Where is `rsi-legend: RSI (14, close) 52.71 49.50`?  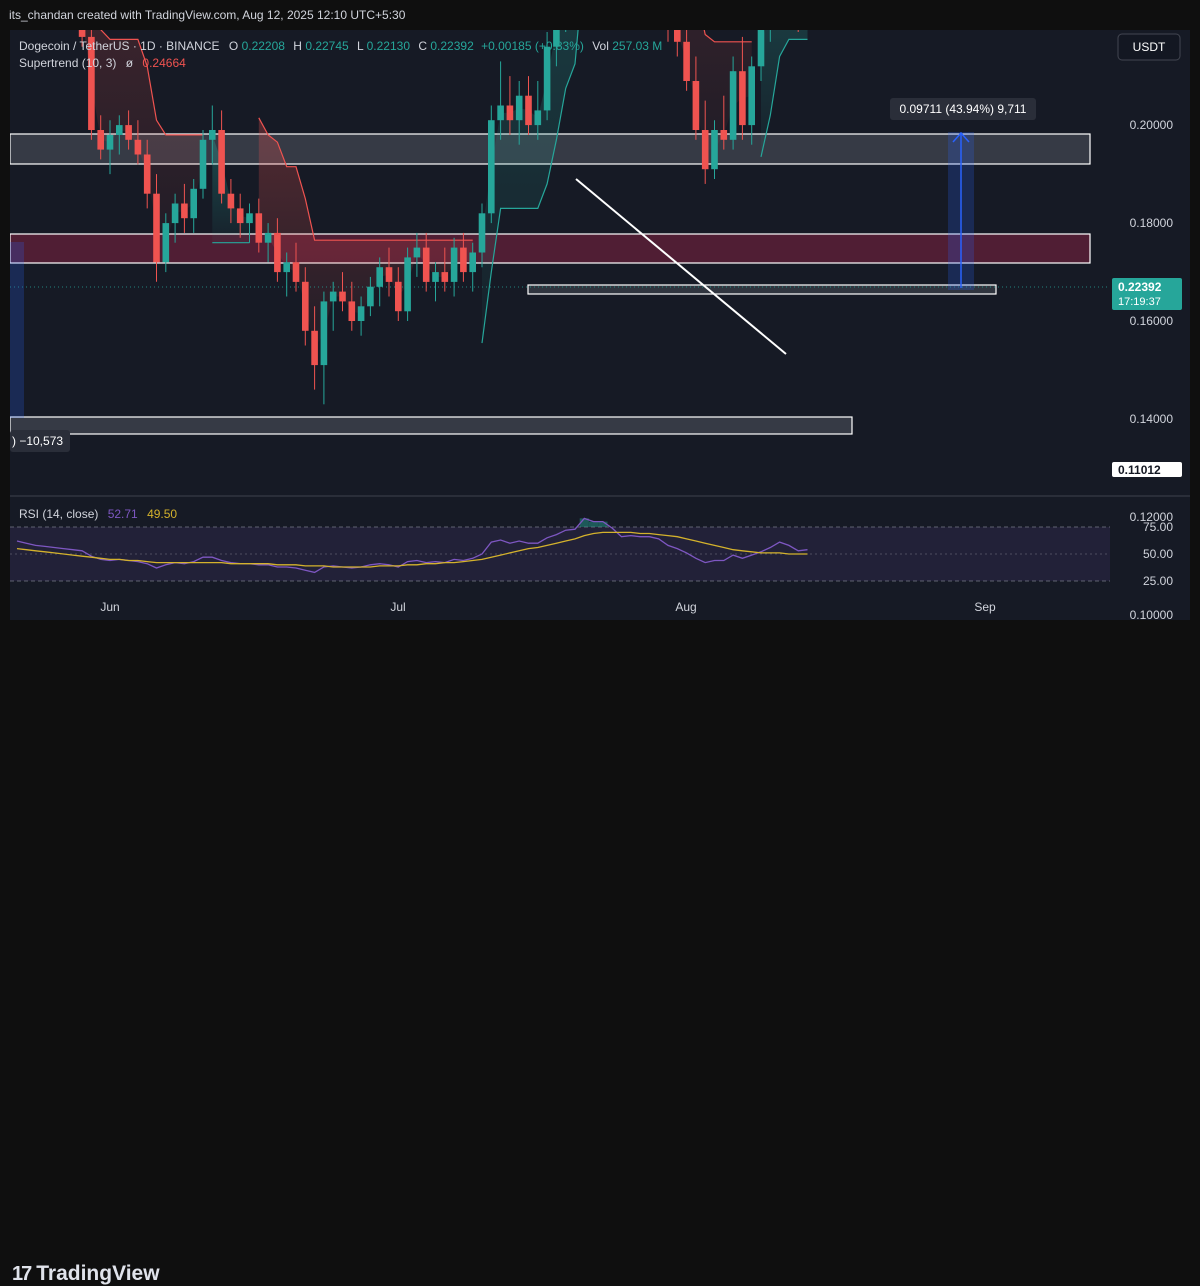
rsi-legend: RSI (14, close) 52.71 49.50 is located at coordinates (98, 514).